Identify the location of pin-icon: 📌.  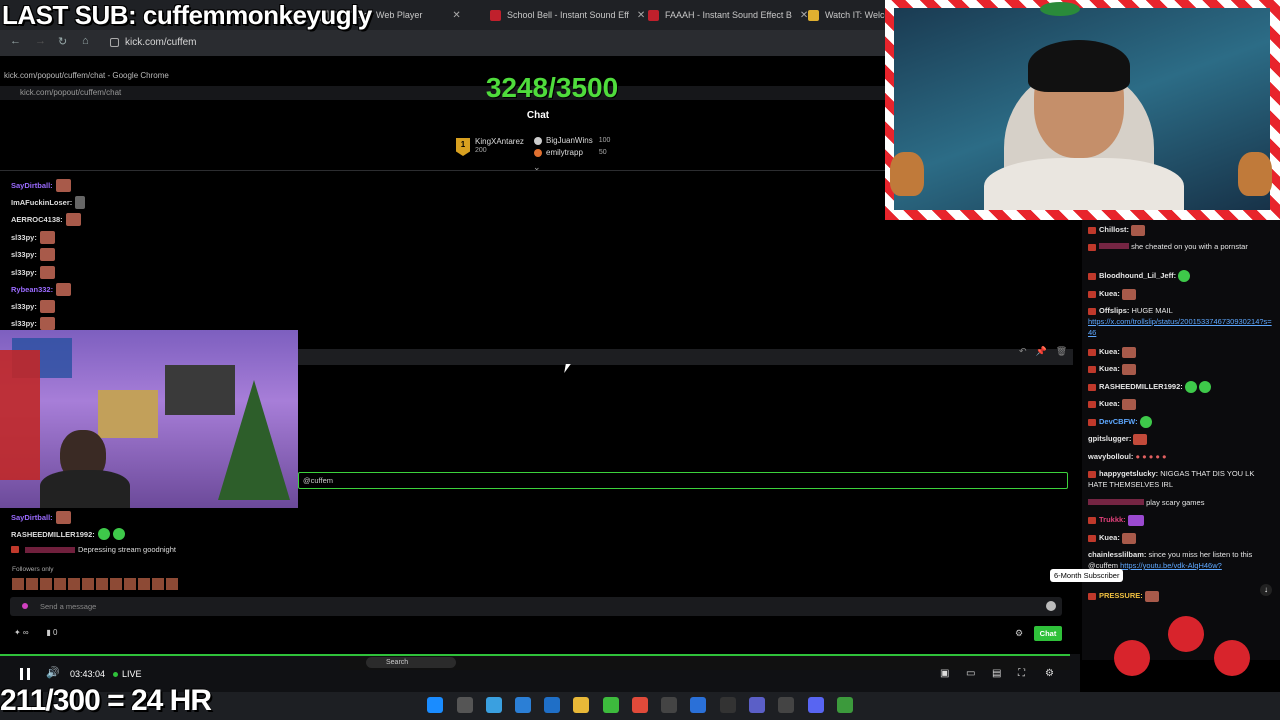
(1041, 351).